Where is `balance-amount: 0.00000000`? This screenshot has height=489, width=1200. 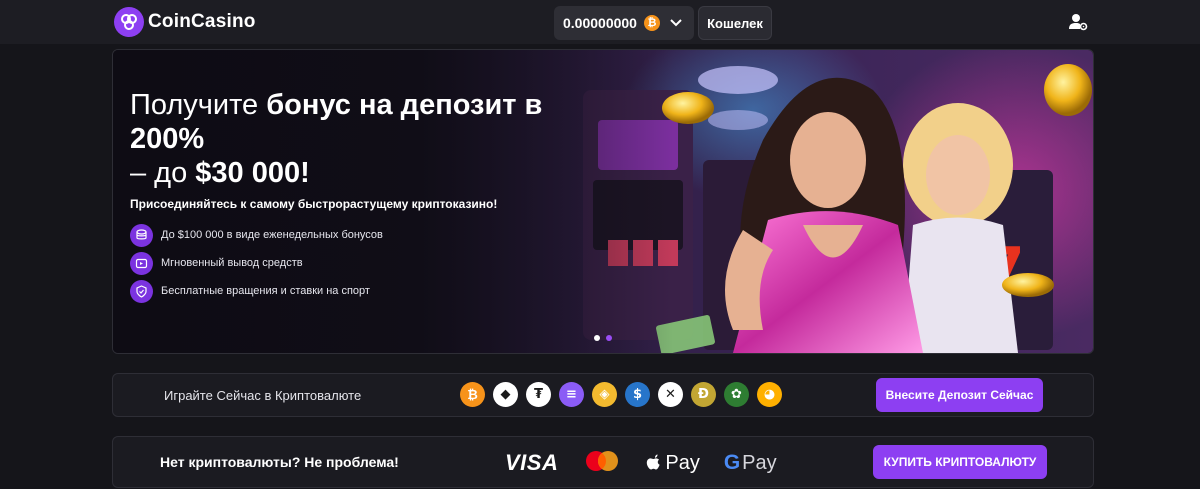
balance-amount: 0.00000000 is located at coordinates (600, 23).